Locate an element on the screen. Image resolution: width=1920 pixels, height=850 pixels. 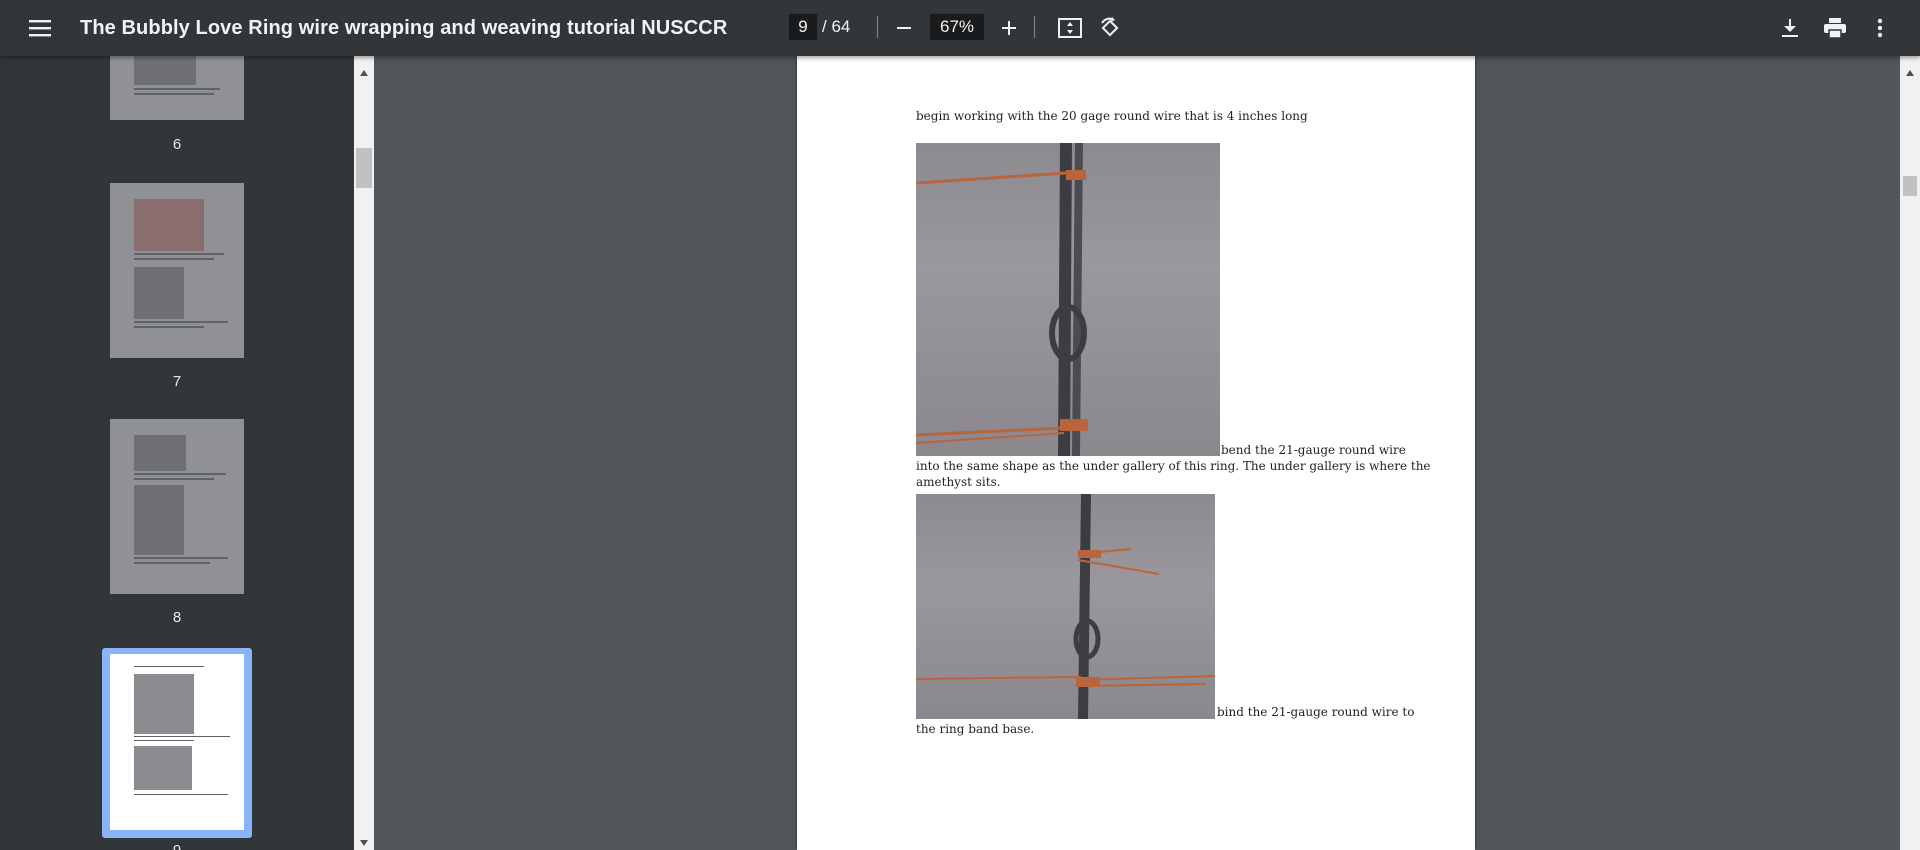
rotate-icon is located at coordinates (1110, 27).